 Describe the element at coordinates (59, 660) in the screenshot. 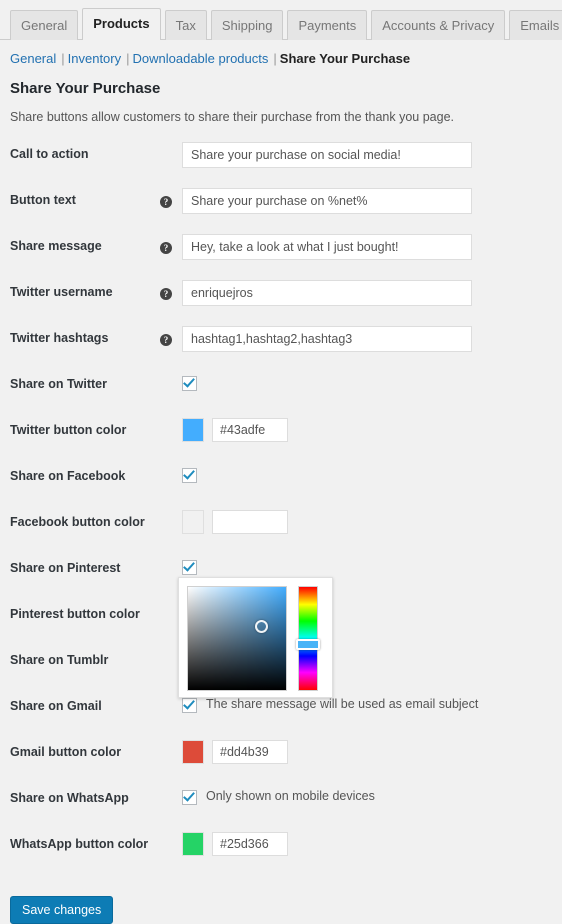

I see `label-share-on-tumblr: Share on Tumblr` at that location.